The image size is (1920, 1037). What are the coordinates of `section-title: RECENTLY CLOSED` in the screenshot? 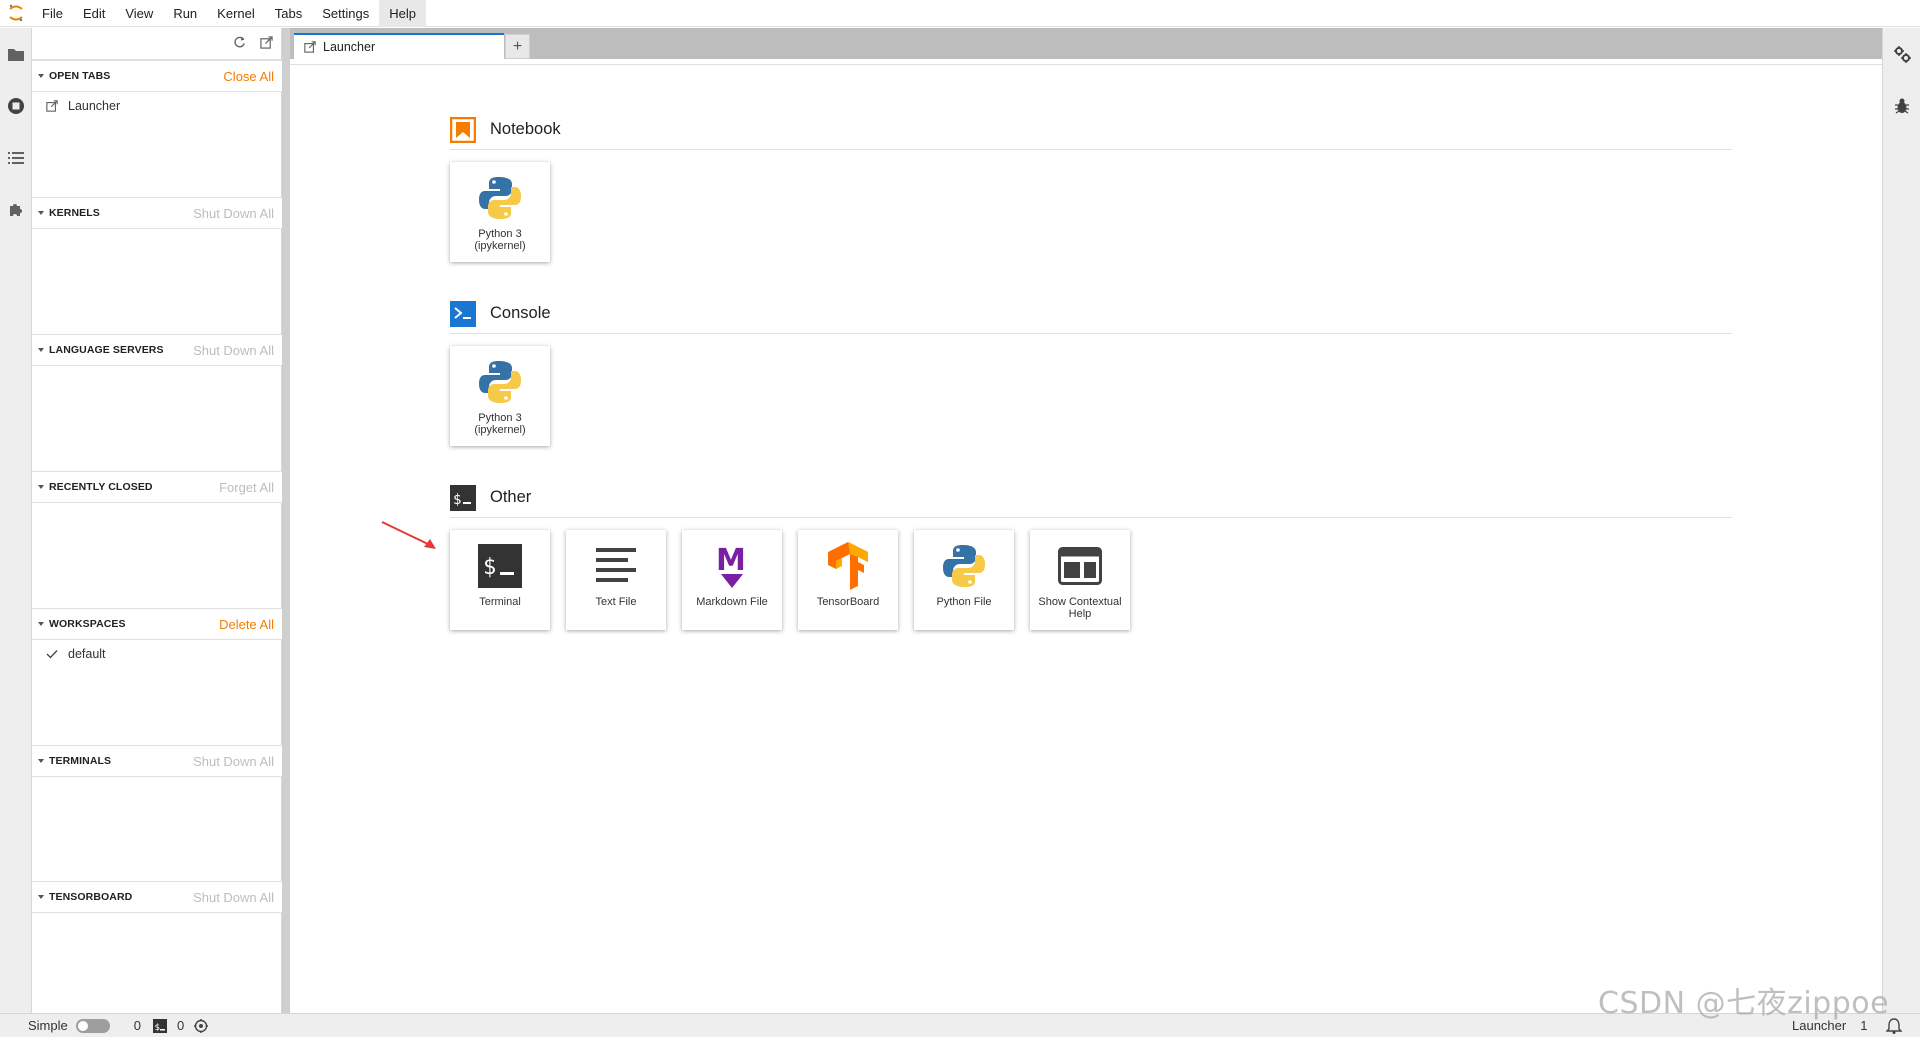 It's located at (101, 487).